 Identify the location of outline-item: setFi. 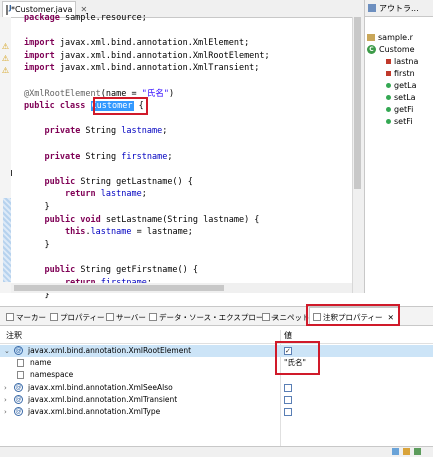
(399, 121).